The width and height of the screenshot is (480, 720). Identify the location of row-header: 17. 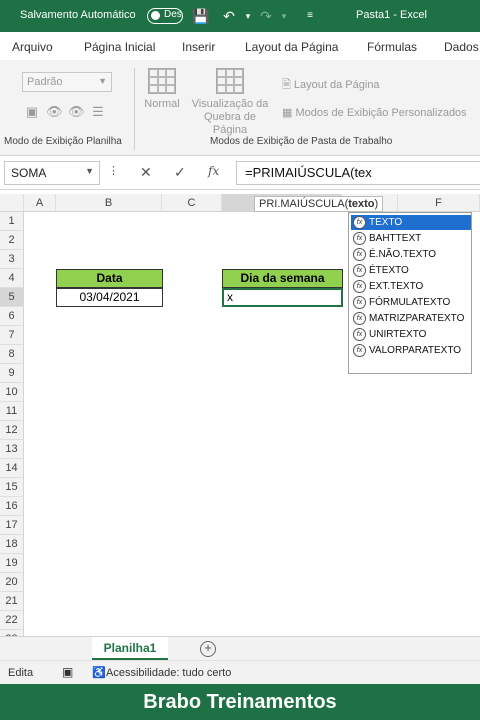
(12, 525).